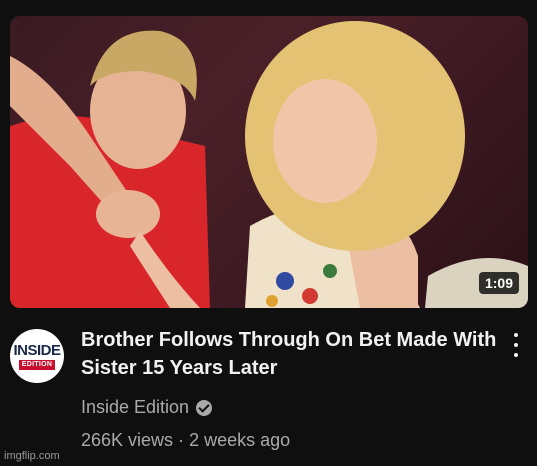 Image resolution: width=537 pixels, height=466 pixels. Describe the element at coordinates (37, 364) in the screenshot. I see `avatar-logo-line2: EDITION` at that location.